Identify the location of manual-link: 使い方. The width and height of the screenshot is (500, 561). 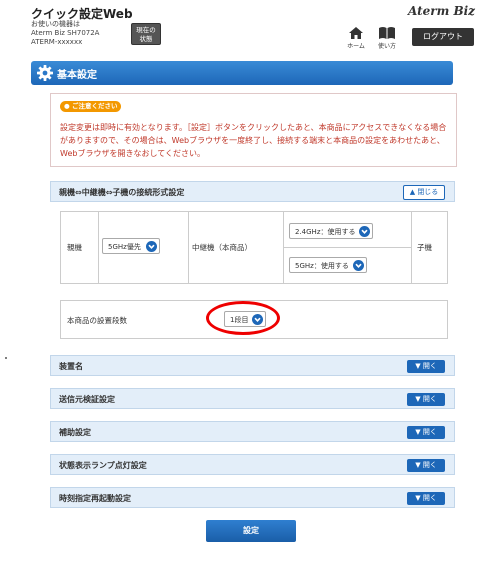
(387, 38).